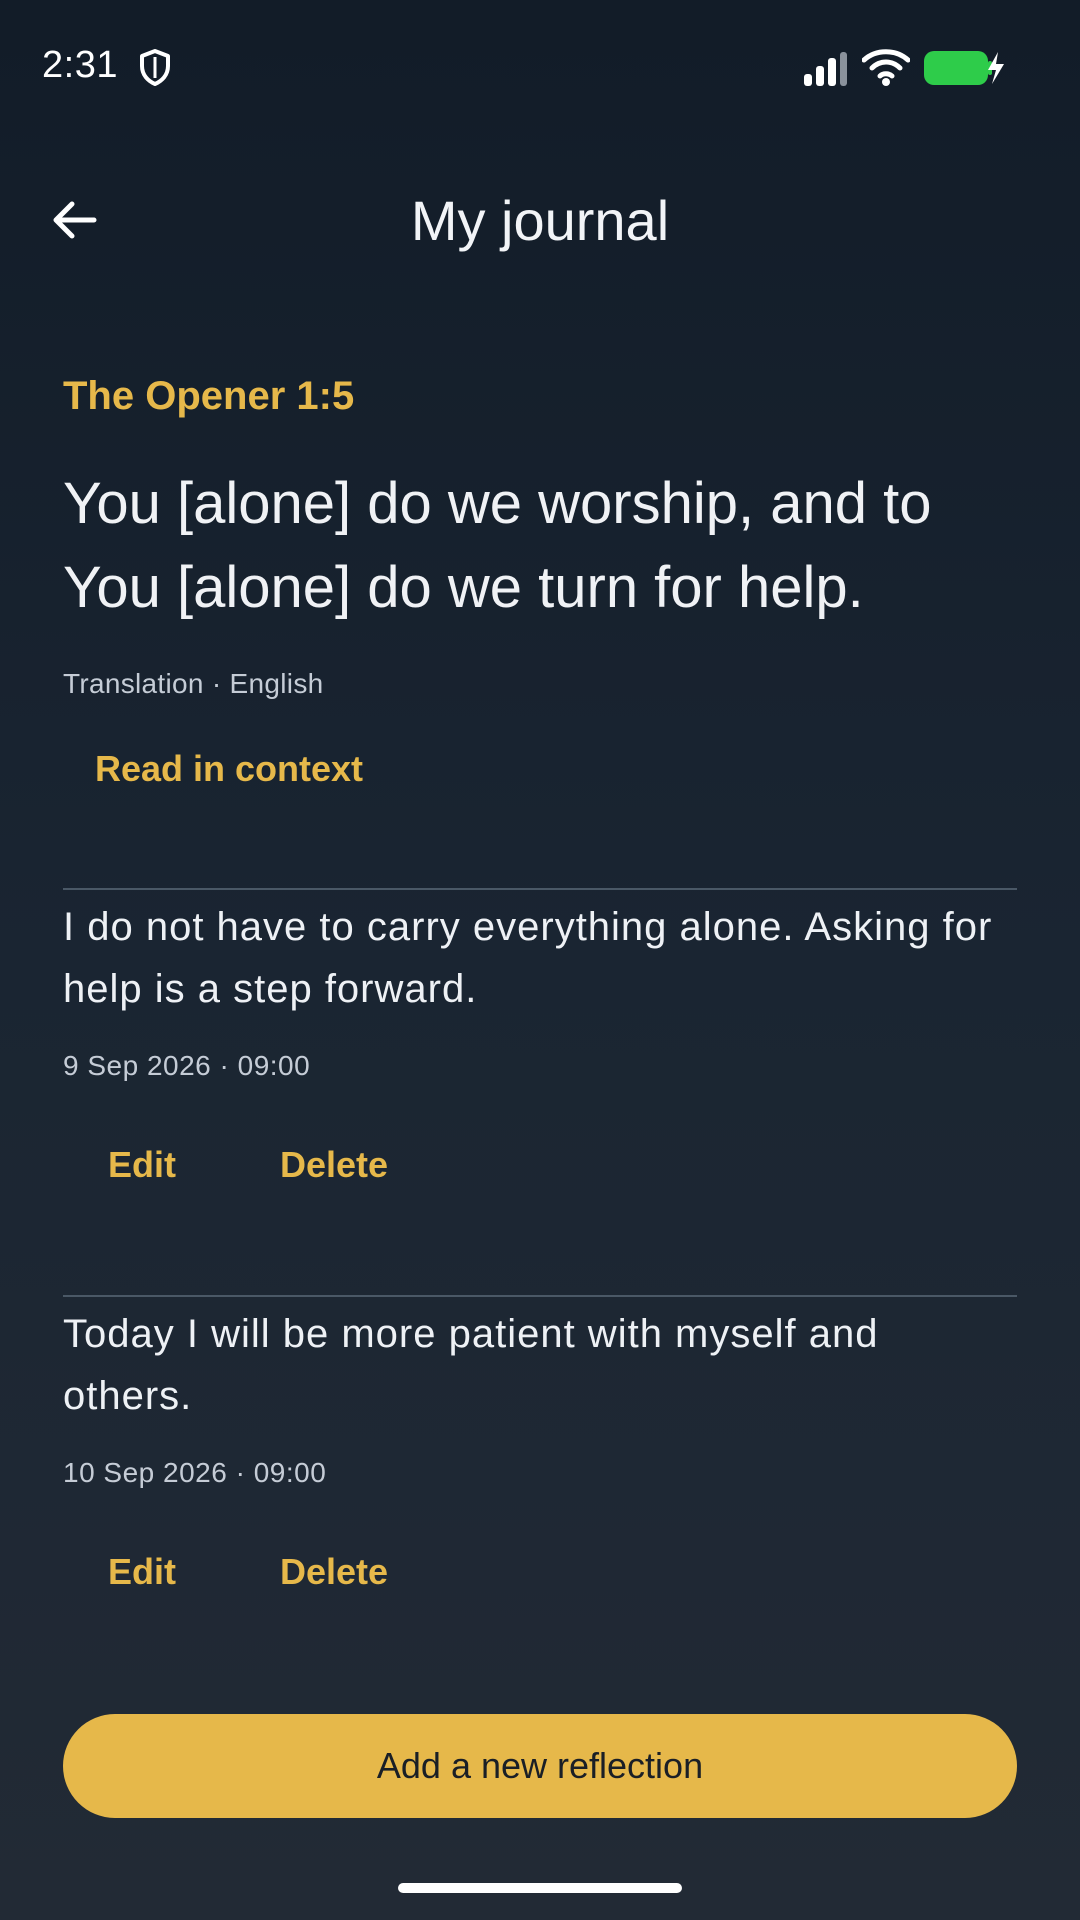 The height and width of the screenshot is (1920, 1080). What do you see at coordinates (187, 1065) in the screenshot?
I see `entry-timestamp: 9 Sep 2026 · 09:00` at bounding box center [187, 1065].